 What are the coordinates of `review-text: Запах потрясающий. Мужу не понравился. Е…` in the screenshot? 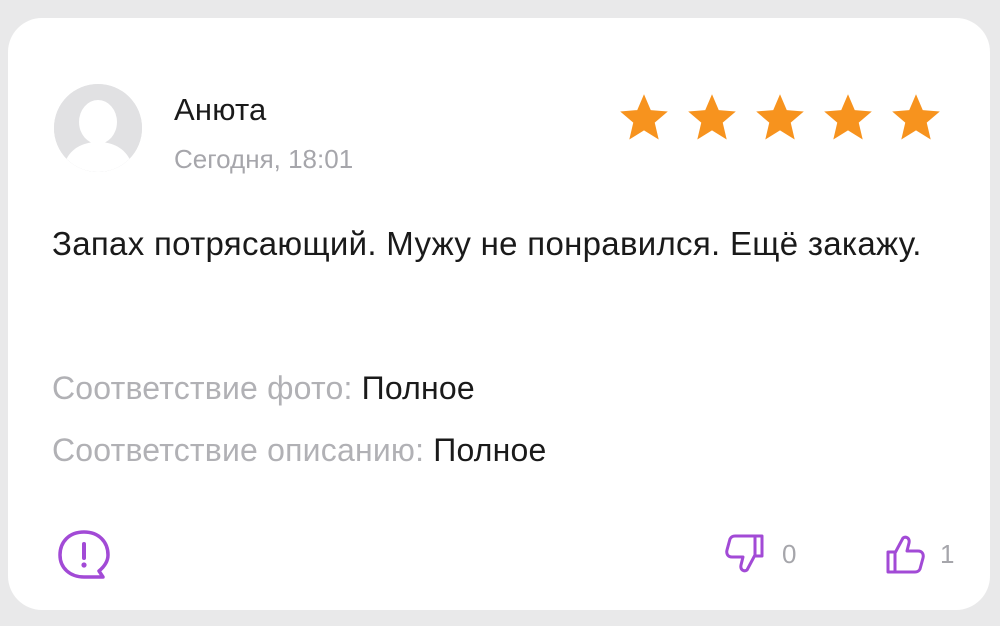 It's located at (487, 243).